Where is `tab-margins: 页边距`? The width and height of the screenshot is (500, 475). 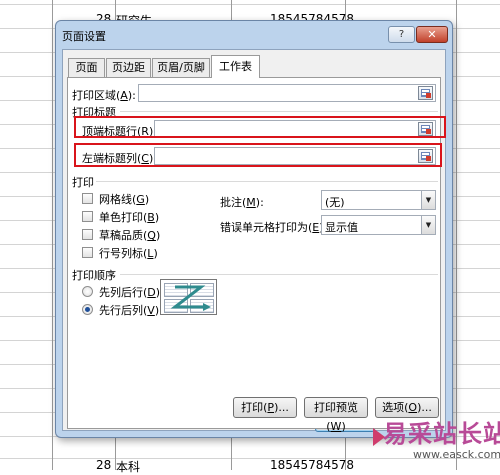
tab-margins: 页边距 is located at coordinates (128, 67).